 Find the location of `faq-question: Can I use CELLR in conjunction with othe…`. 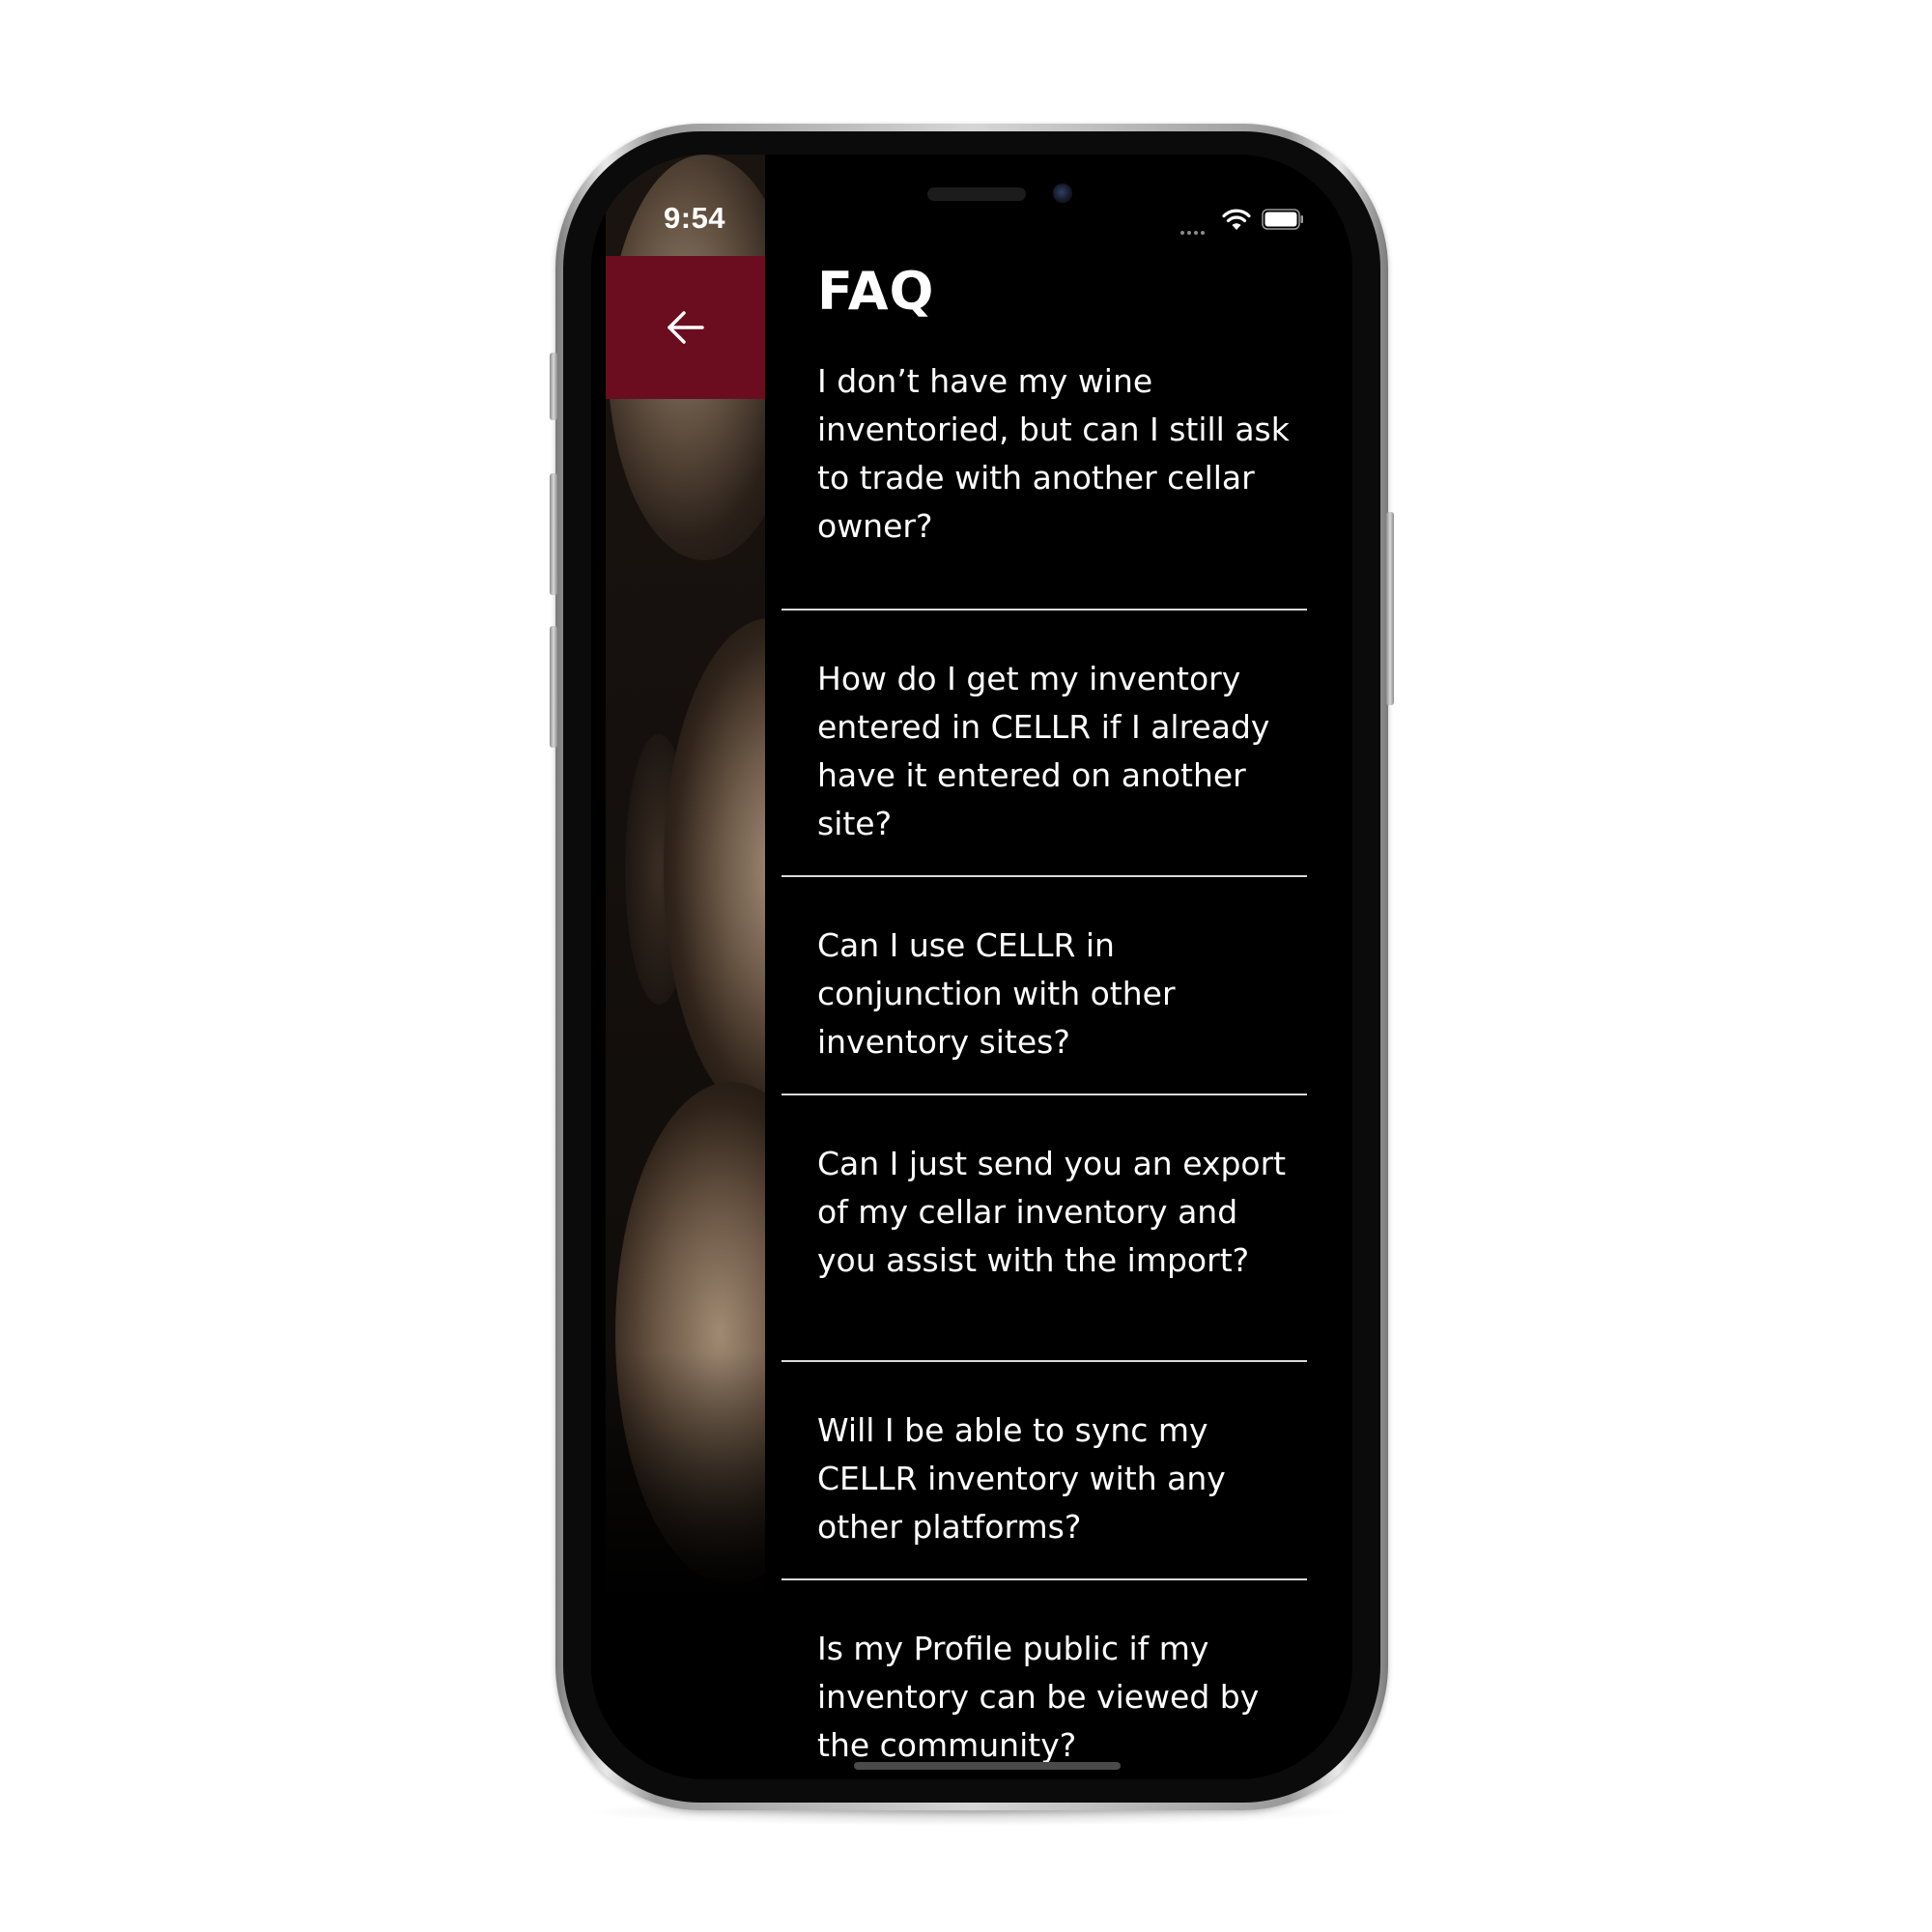

faq-question: Can I use CELLR in conjunction with othe… is located at coordinates (996, 993).